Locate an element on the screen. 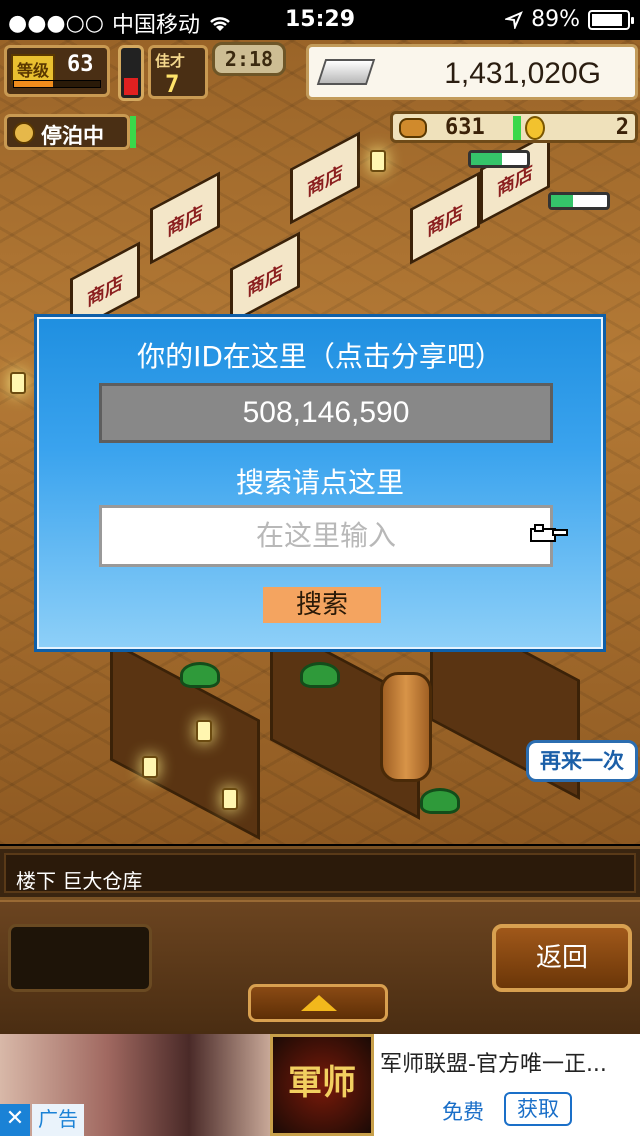  ad-banner: ✕ 广告 軍师 军师联盟-官方唯一正... 免费 获取 is located at coordinates (320, 1085).